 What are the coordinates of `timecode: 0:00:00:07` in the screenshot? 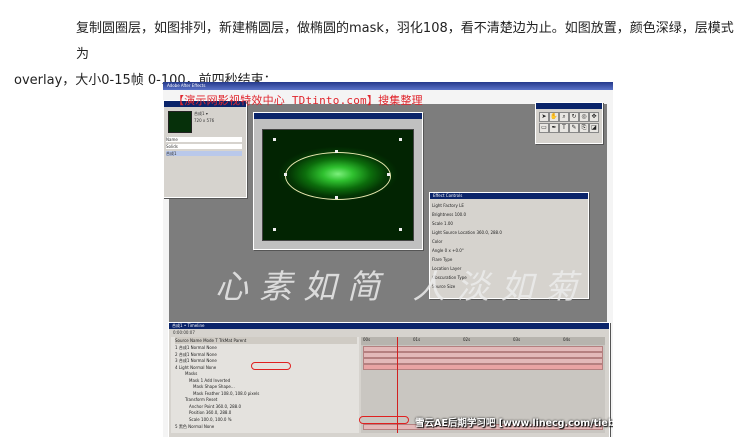 It's located at (184, 333).